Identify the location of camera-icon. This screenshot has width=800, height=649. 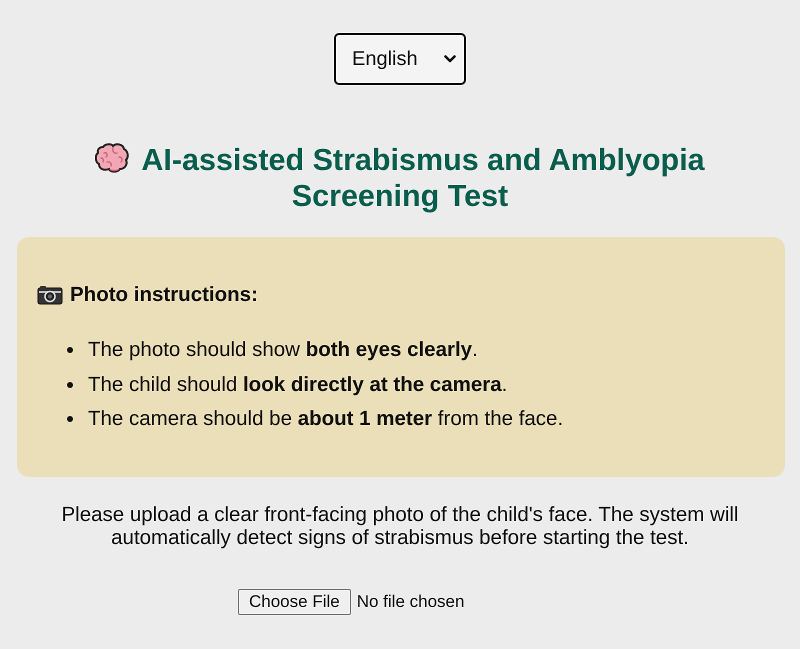
(50, 295).